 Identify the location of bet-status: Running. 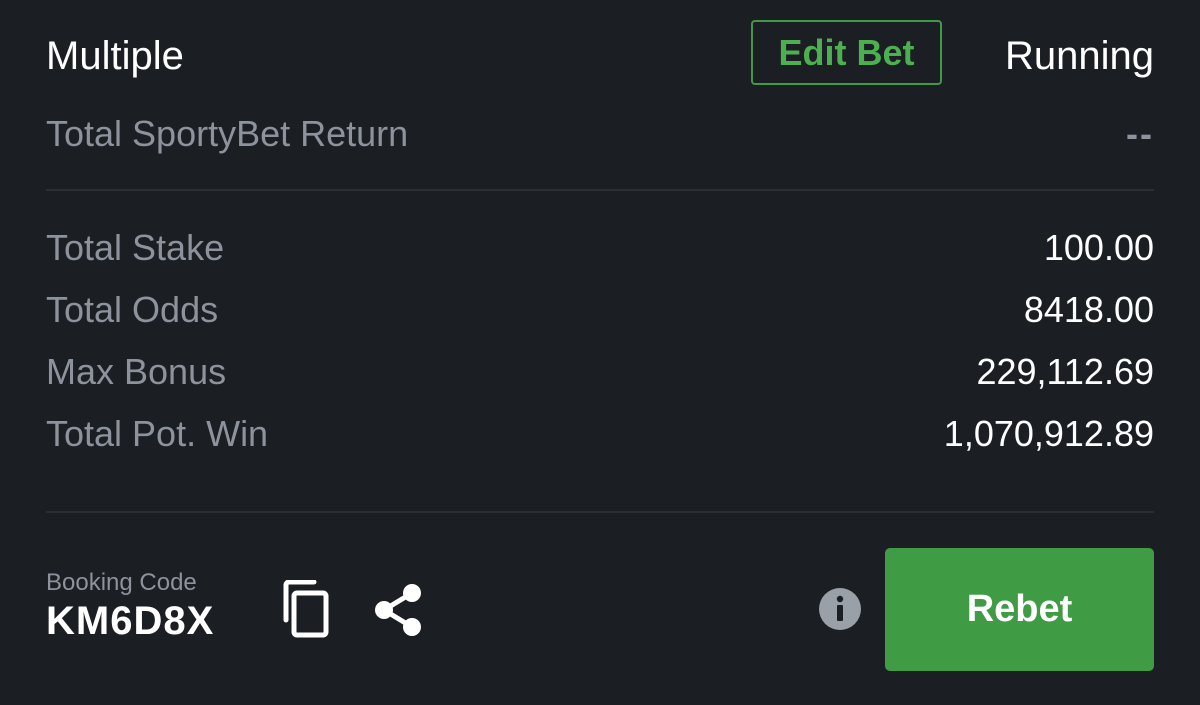
(1079, 56).